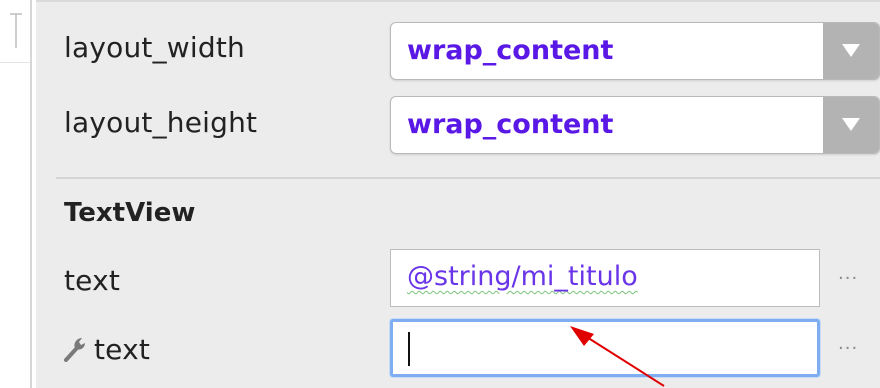 Image resolution: width=880 pixels, height=388 pixels. Describe the element at coordinates (458, 1) in the screenshot. I see `panel-top-border` at that location.